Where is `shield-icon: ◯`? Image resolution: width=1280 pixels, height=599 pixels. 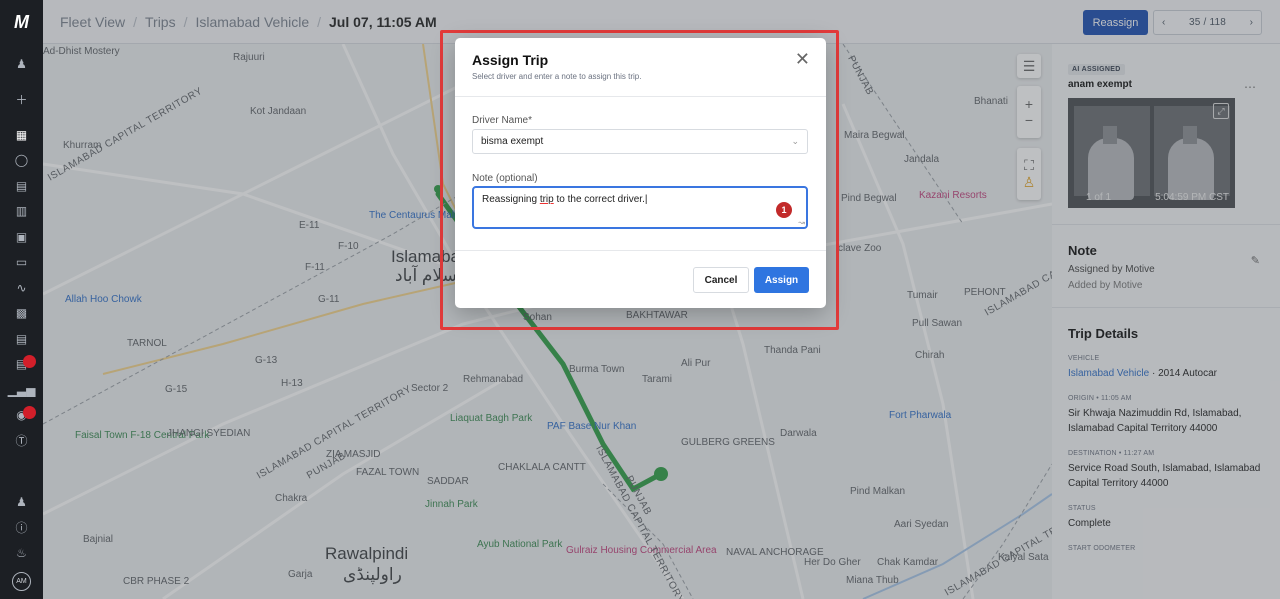 shield-icon: ◯ is located at coordinates (21, 161).